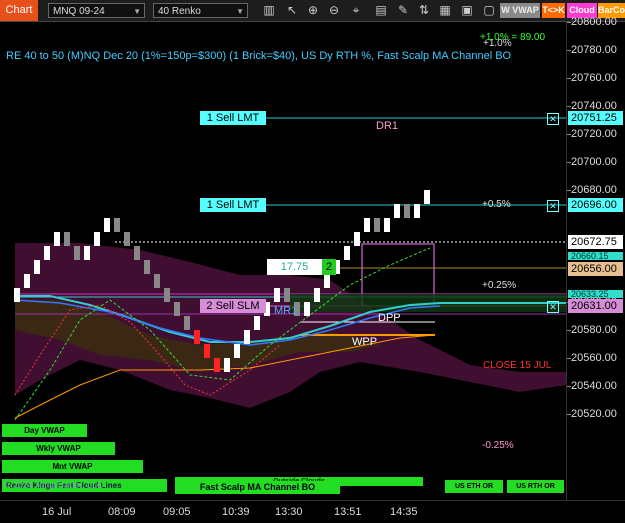 The image size is (625, 523). Describe the element at coordinates (595, 118) in the screenshot. I see `order-price-1: 20751.25` at that location.